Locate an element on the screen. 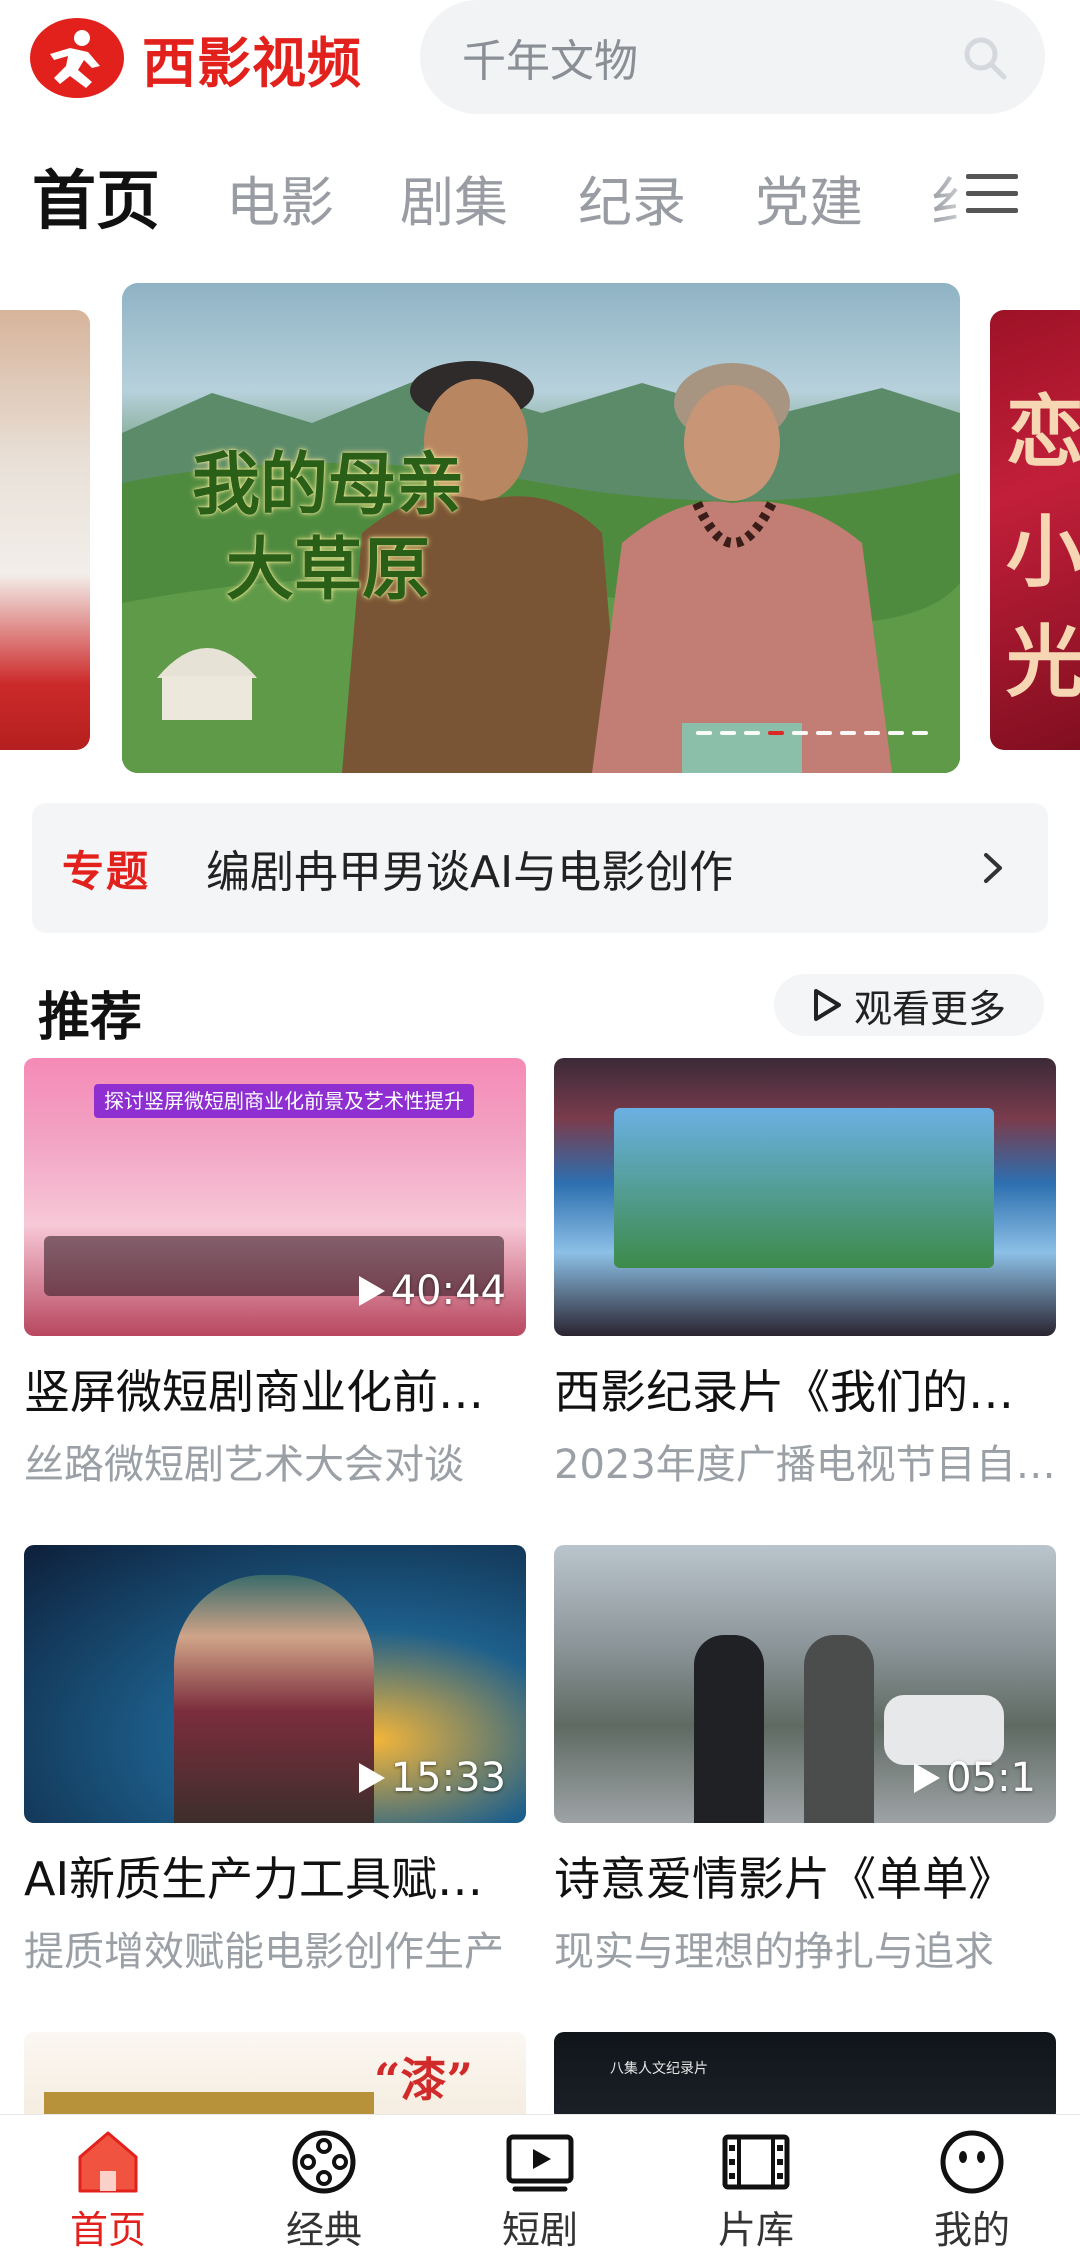 Image resolution: width=1080 pixels, height=2252 pixels. carousel-dot-active is located at coordinates (776, 733).